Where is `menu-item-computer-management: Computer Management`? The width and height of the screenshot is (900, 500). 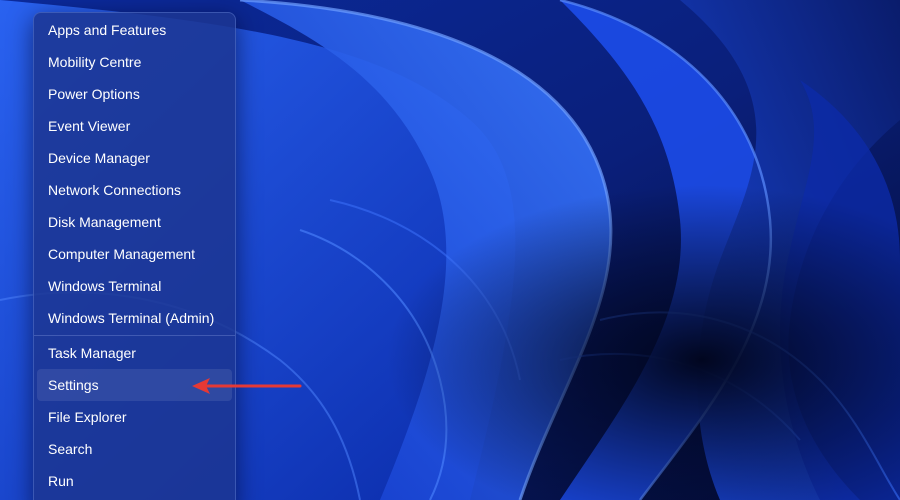
menu-item-computer-management: Computer Management is located at coordinates (134, 254).